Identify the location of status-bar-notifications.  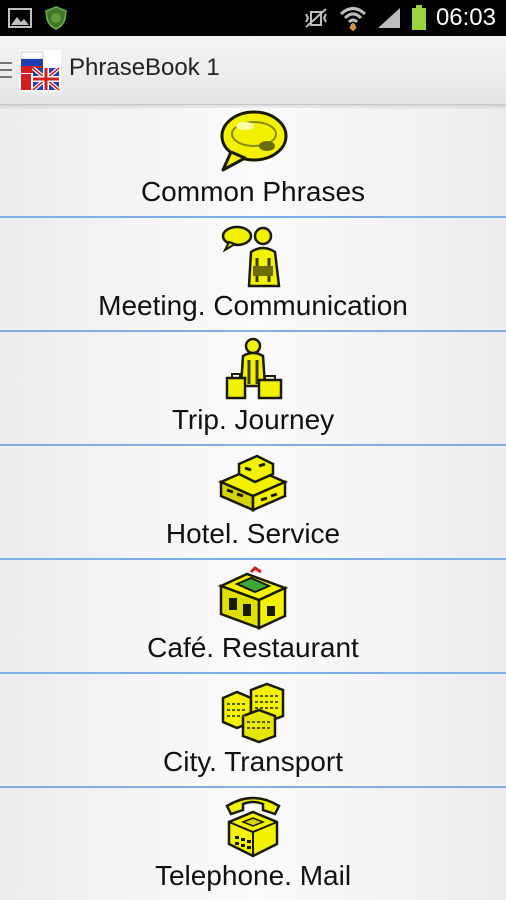
(38, 18).